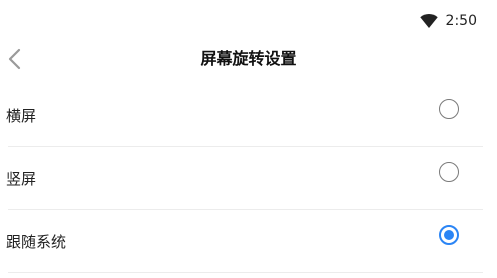 The height and width of the screenshot is (278, 497). What do you see at coordinates (248, 20) in the screenshot?
I see `status-bar: 2:50` at bounding box center [248, 20].